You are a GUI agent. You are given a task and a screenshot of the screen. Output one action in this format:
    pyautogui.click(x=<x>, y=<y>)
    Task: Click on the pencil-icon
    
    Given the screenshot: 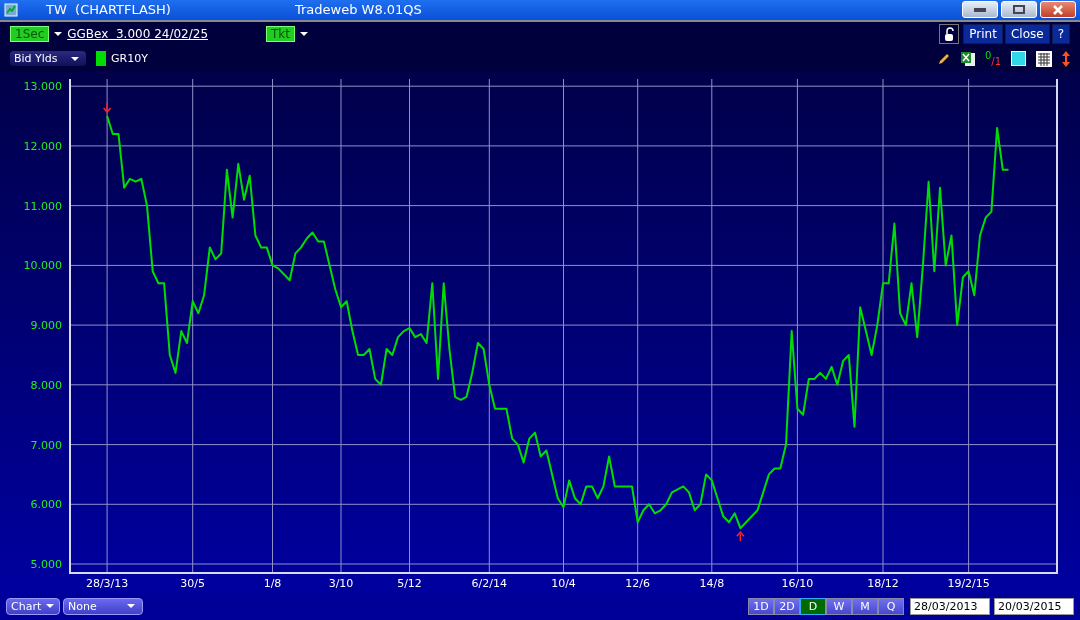 What is the action you would take?
    pyautogui.click(x=943, y=58)
    